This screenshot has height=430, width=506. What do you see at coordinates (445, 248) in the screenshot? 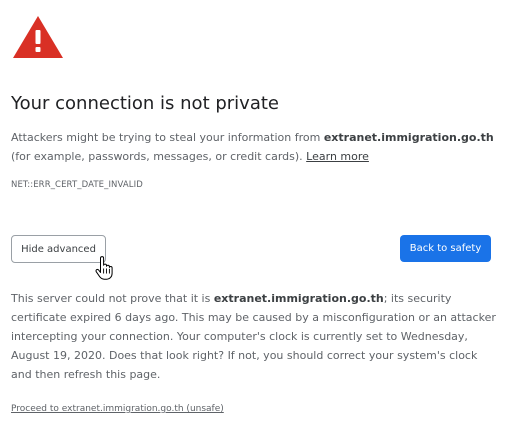
I see `back-to-safety-button: Back to safety` at bounding box center [445, 248].